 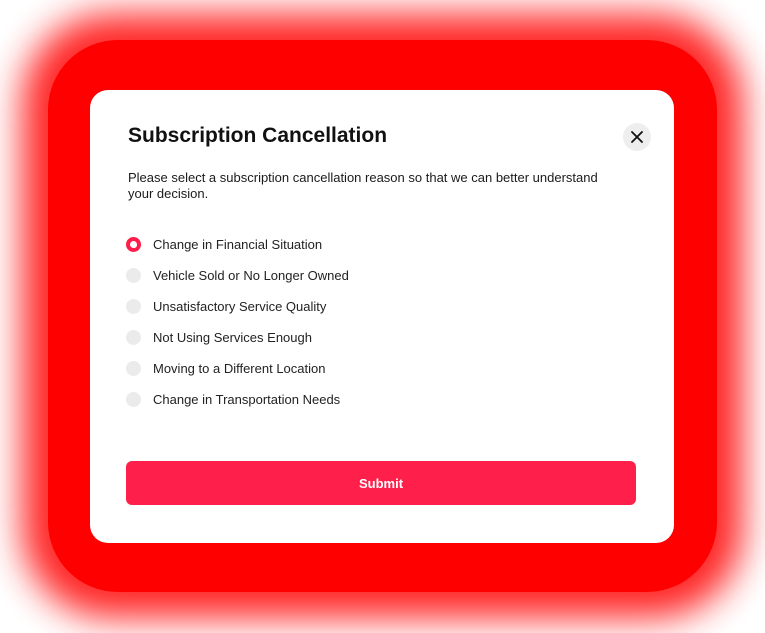 I want to click on reason-label: Unsatisfactory Service Quality, so click(x=240, y=306).